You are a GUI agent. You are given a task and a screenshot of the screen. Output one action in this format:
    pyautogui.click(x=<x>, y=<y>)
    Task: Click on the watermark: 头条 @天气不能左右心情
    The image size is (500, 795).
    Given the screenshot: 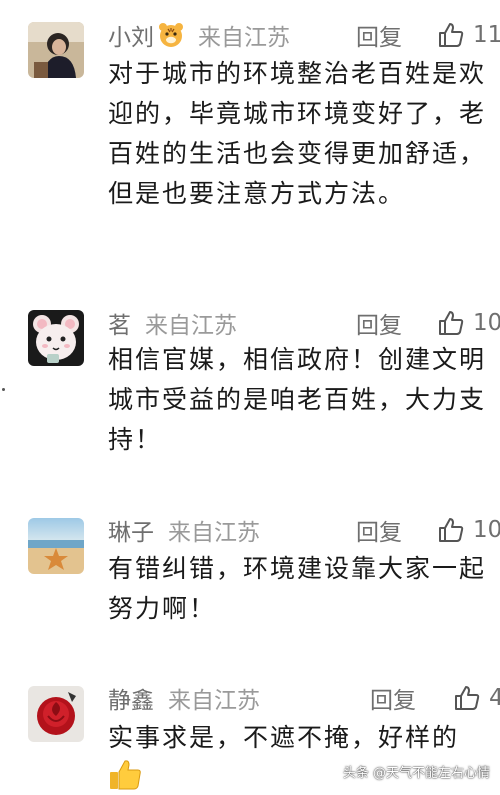 What is the action you would take?
    pyautogui.click(x=416, y=773)
    